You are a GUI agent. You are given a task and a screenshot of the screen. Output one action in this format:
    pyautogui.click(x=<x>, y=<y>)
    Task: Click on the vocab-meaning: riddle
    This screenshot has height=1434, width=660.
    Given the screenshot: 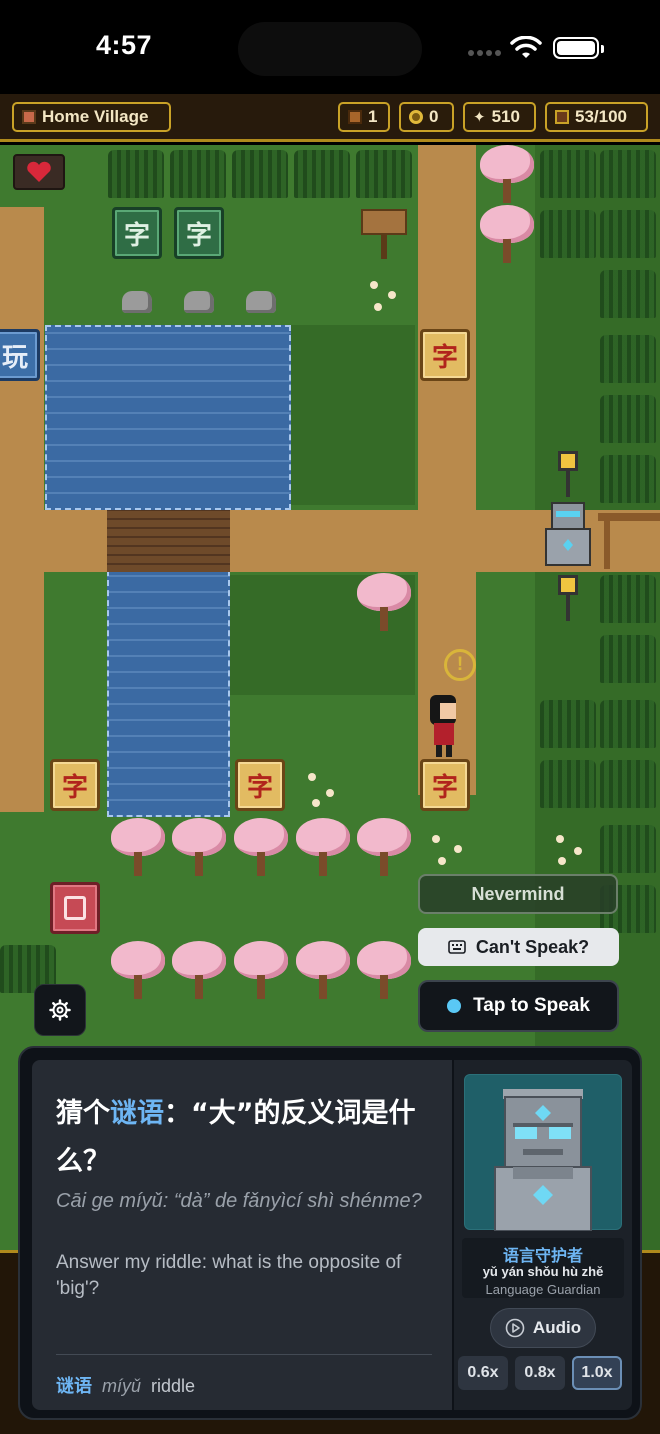 What is the action you would take?
    pyautogui.click(x=173, y=1386)
    